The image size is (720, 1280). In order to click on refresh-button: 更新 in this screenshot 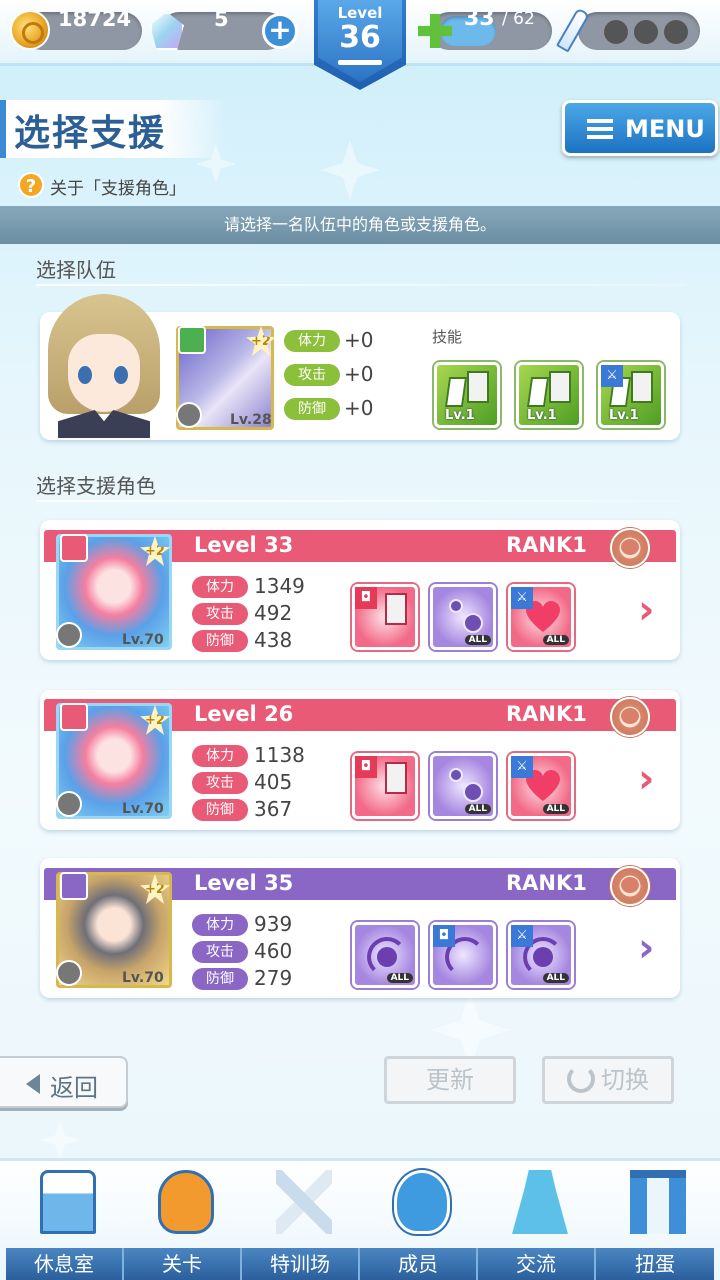, I will do `click(450, 1080)`.